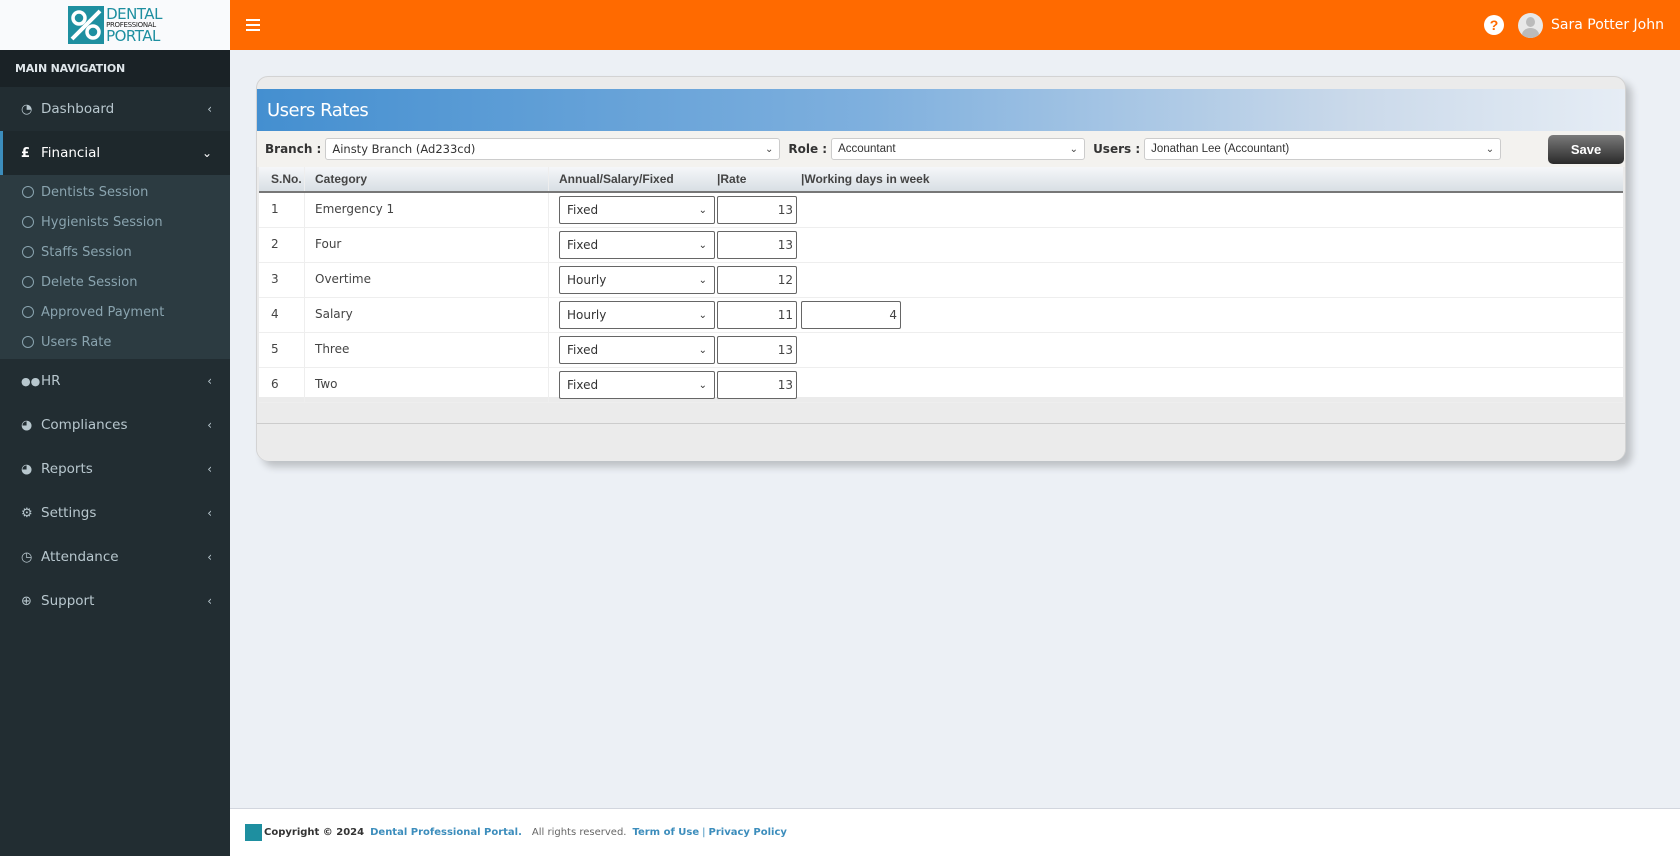 The height and width of the screenshot is (856, 1680). I want to click on branch-select: Ainsty Branch (Ad233cd) ⌄, so click(553, 149).